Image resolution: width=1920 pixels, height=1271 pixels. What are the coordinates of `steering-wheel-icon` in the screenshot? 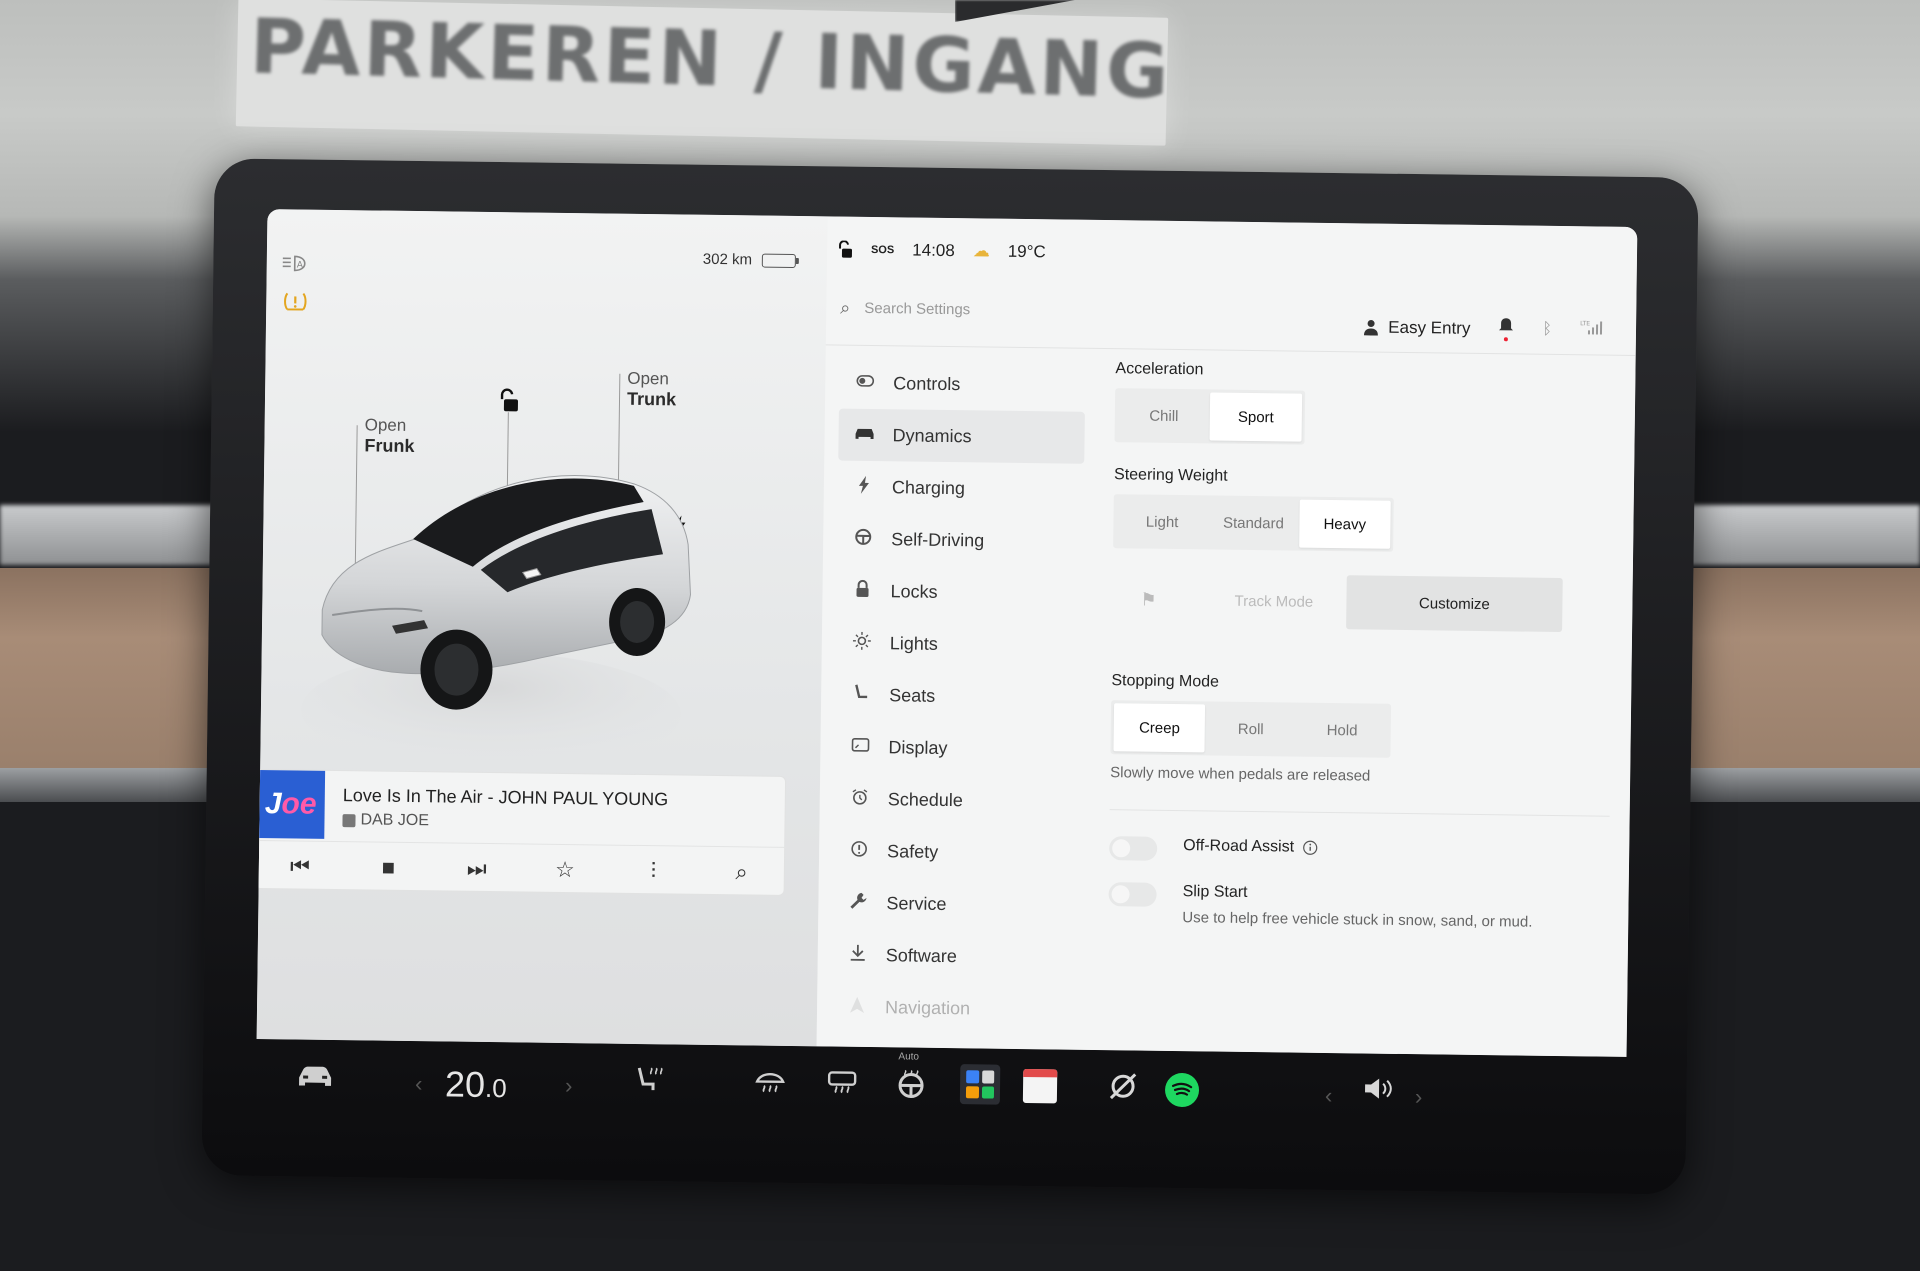 It's located at (863, 538).